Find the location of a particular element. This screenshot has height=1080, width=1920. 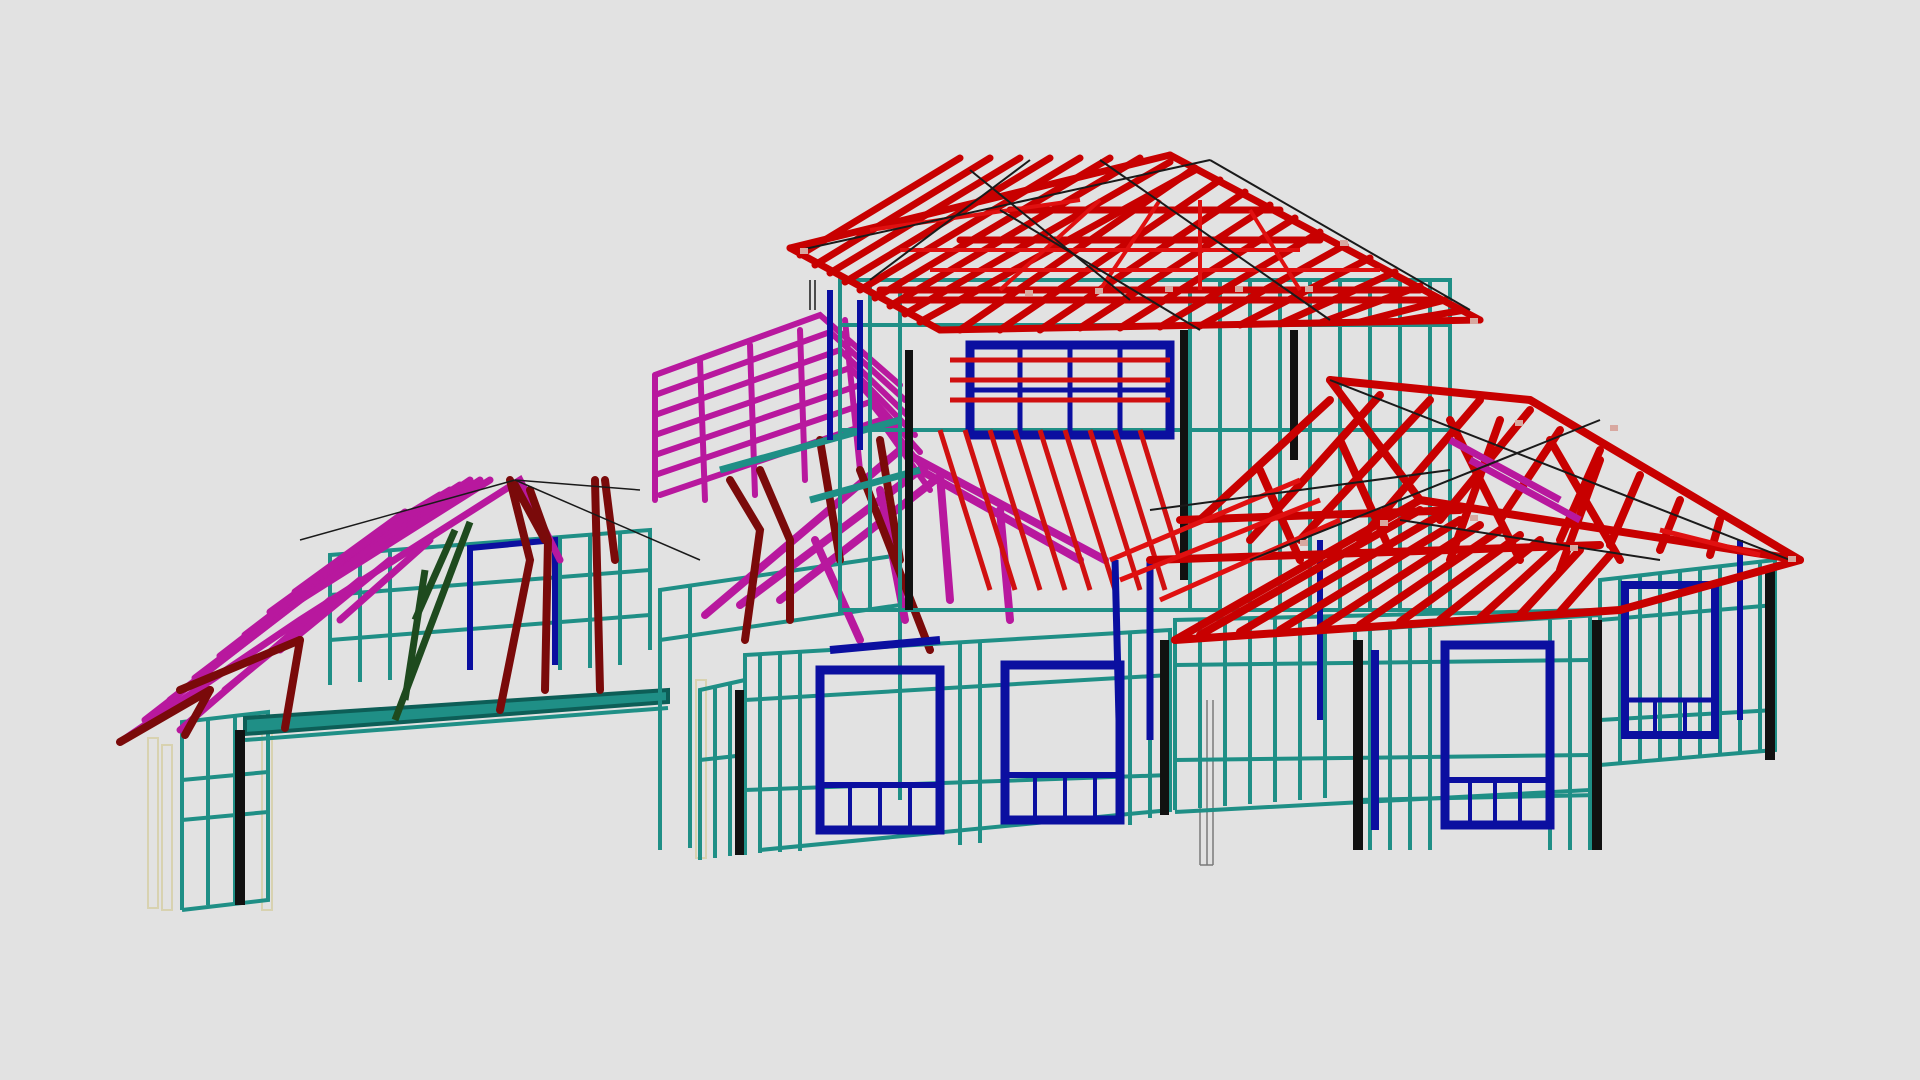

ground-window-left is located at coordinates (880, 735).